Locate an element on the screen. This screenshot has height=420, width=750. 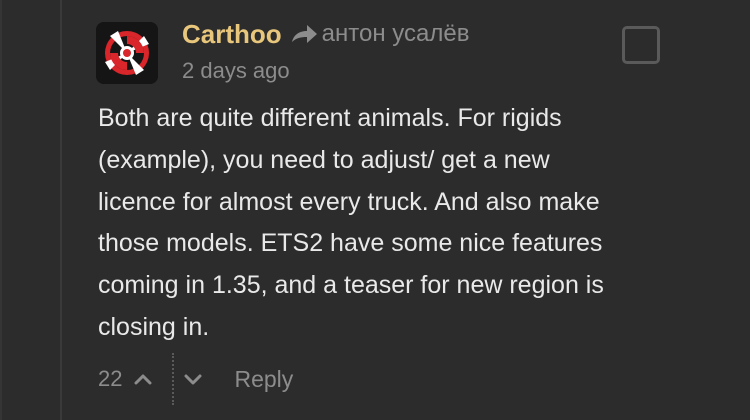
author-name: Carthoo is located at coordinates (232, 34).